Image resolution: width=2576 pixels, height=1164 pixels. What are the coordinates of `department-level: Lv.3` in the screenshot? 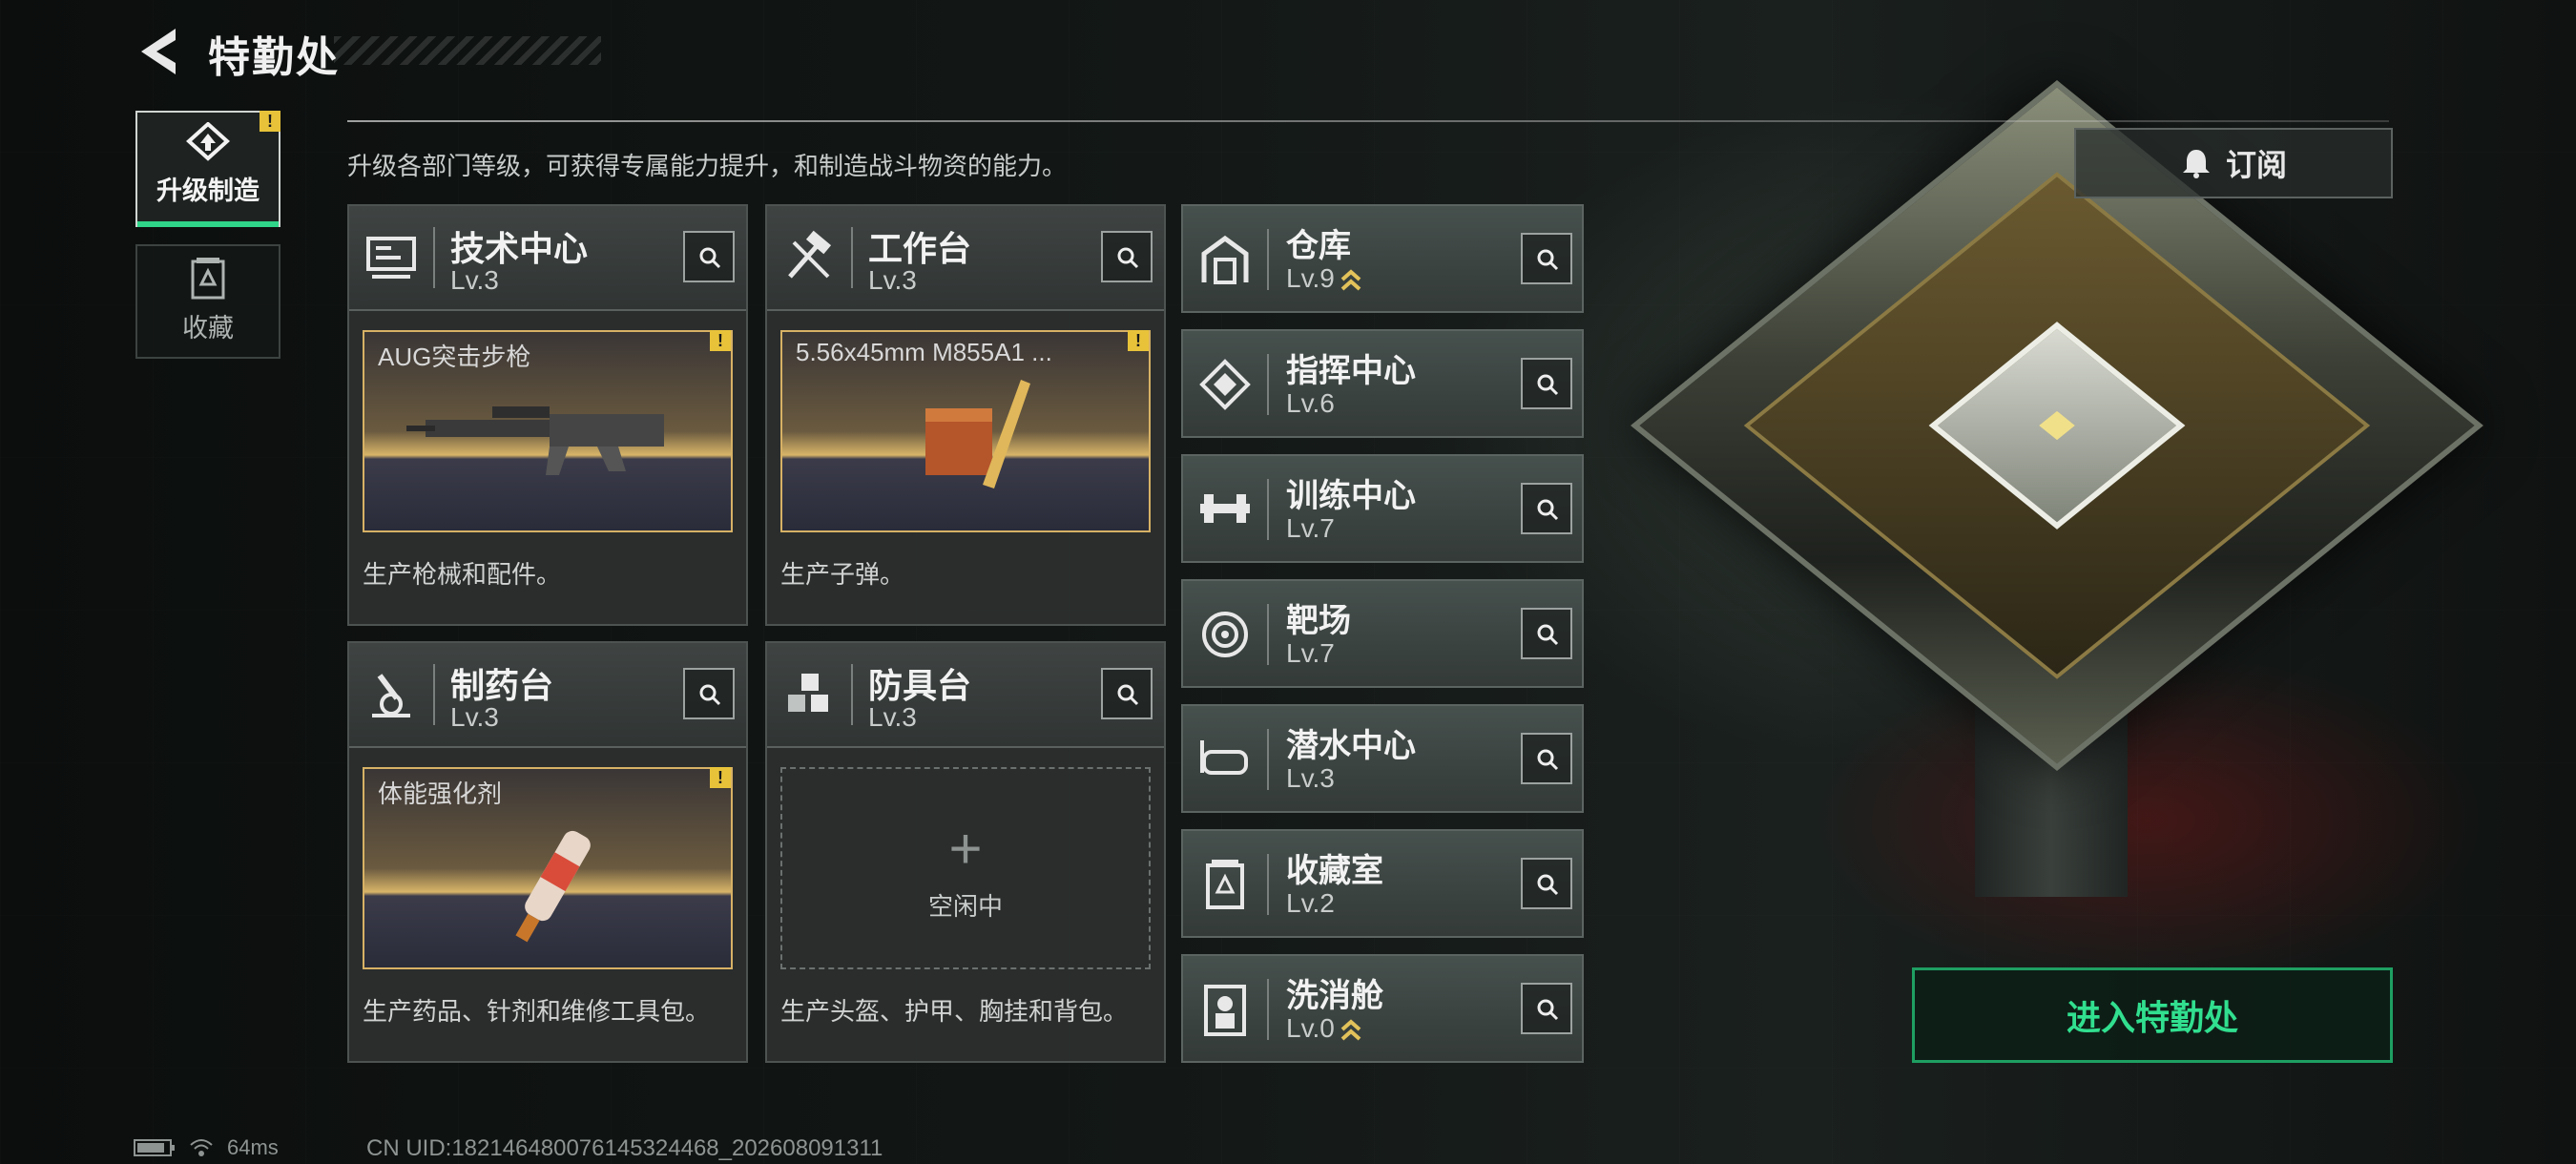 It's located at (1310, 778).